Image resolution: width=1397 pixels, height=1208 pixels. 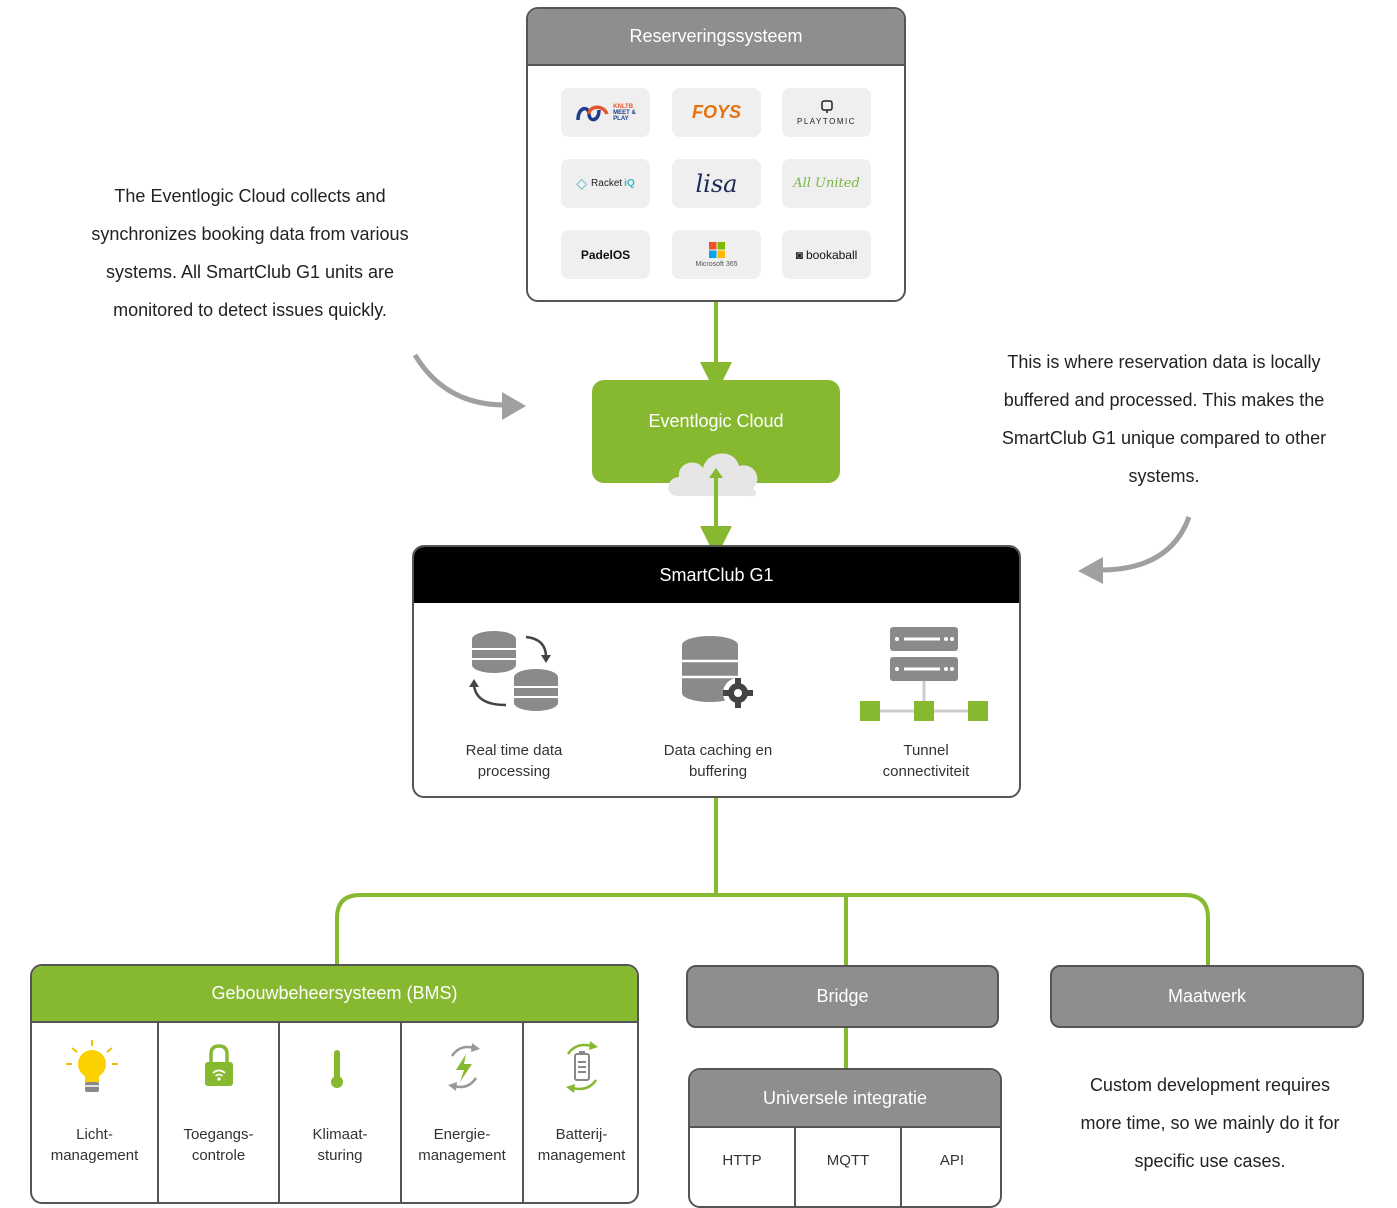 I want to click on database-gear-icon, so click(x=717, y=672).